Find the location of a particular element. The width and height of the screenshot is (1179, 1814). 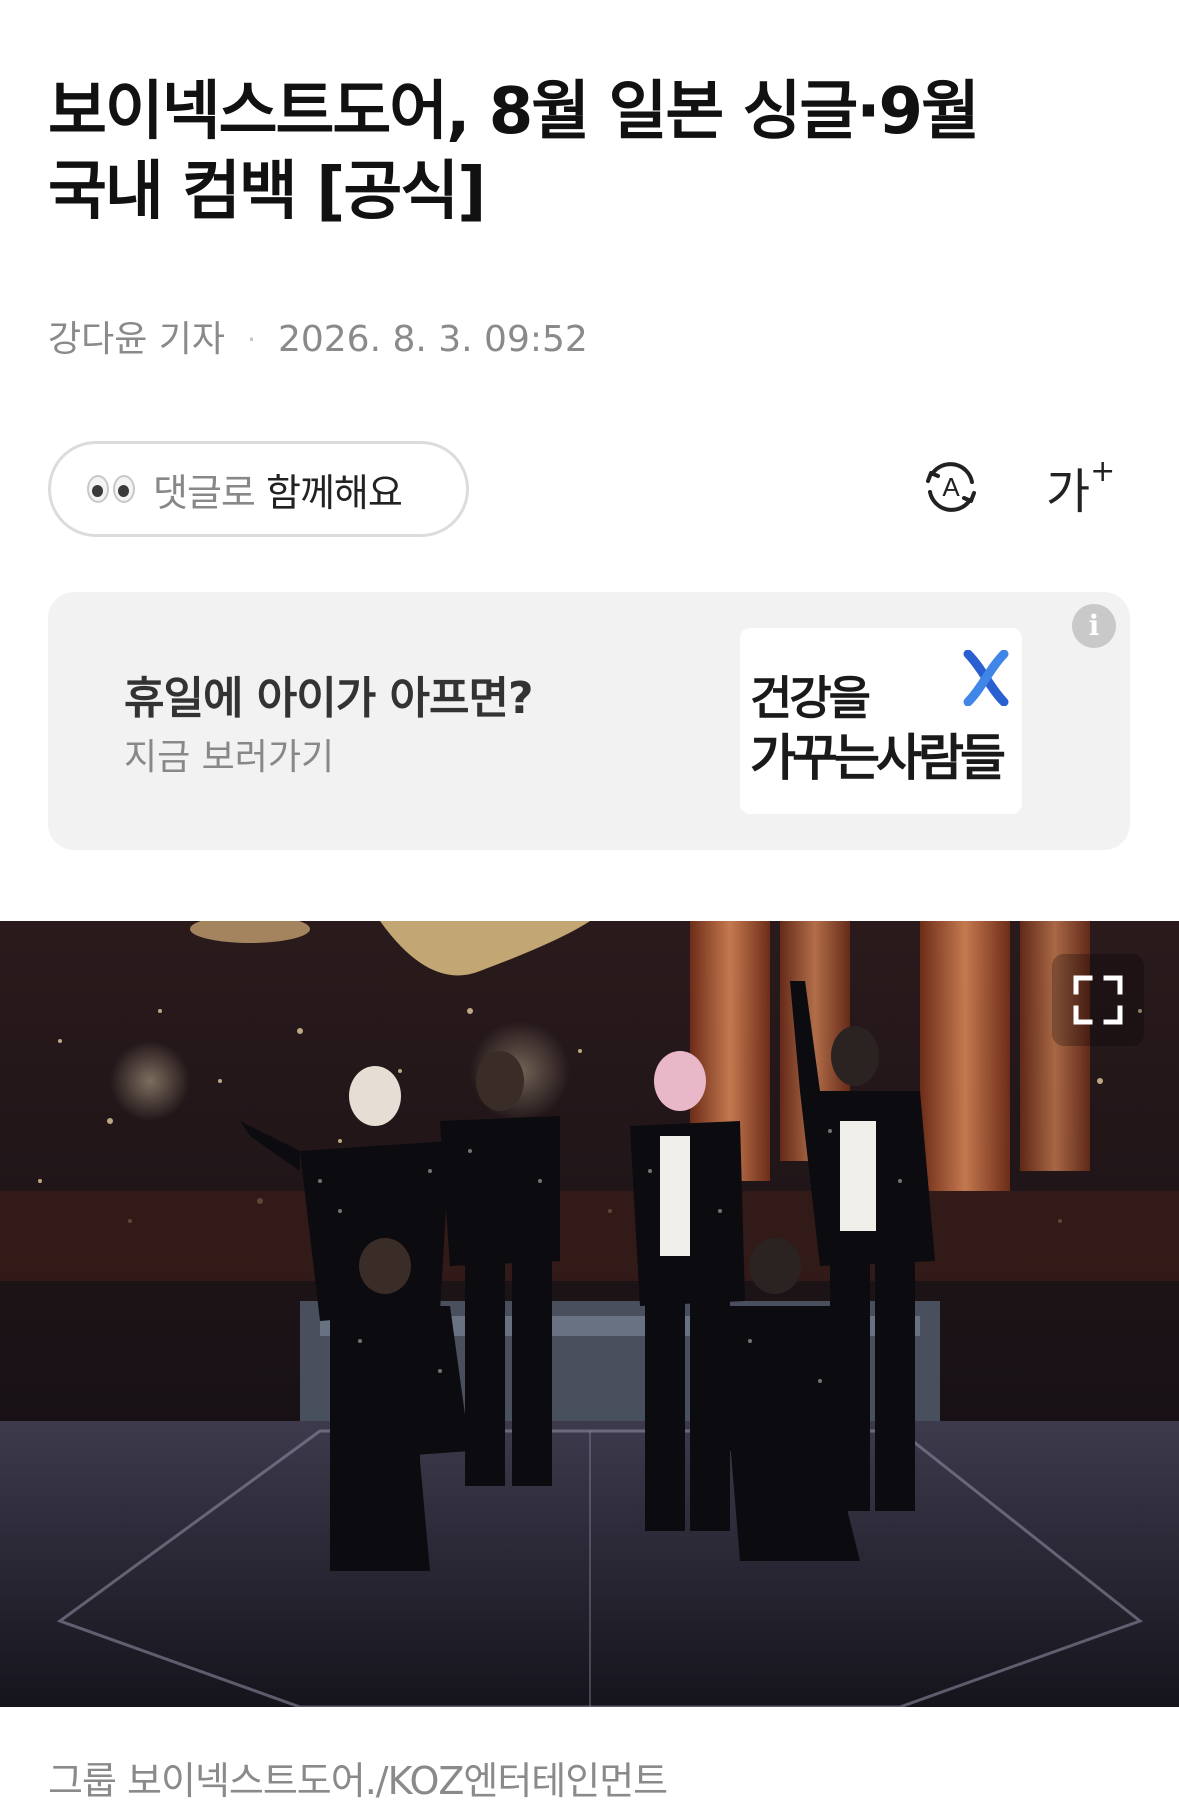

article-headline: 보이넥스트도어, 8월 일본 싱글·9월 국내 컴백 [공식] is located at coordinates (593, 152).